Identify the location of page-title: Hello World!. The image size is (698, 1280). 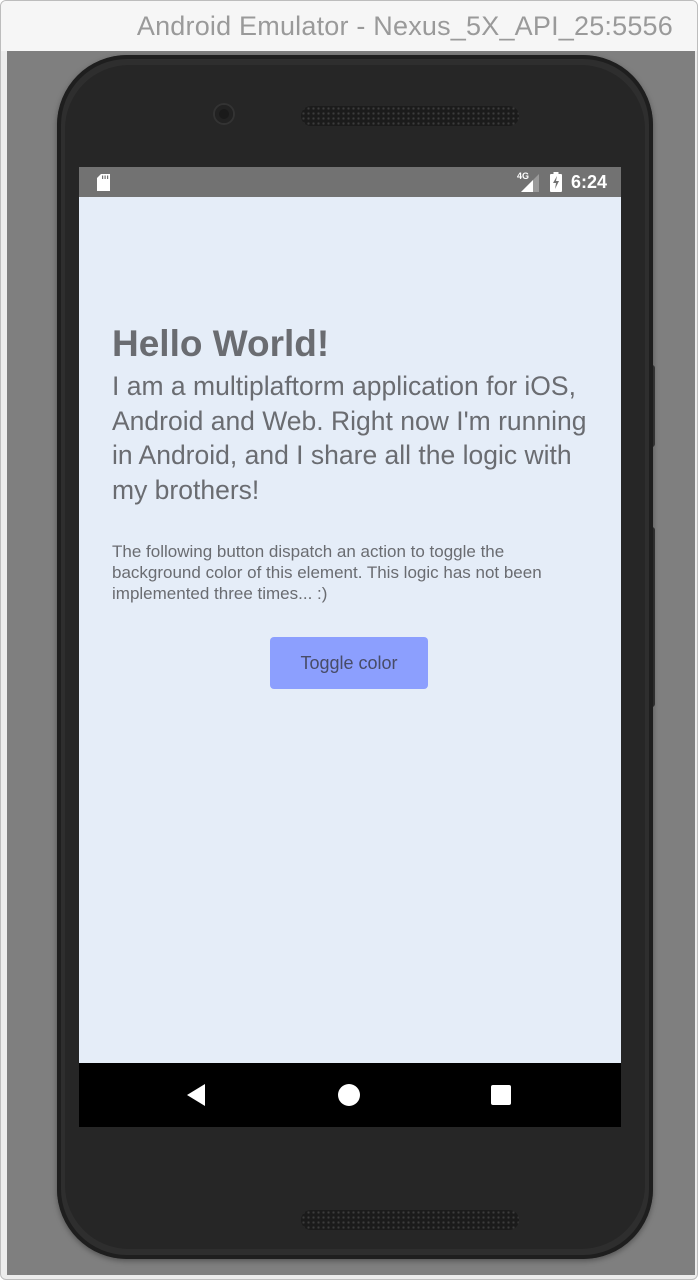
(221, 343).